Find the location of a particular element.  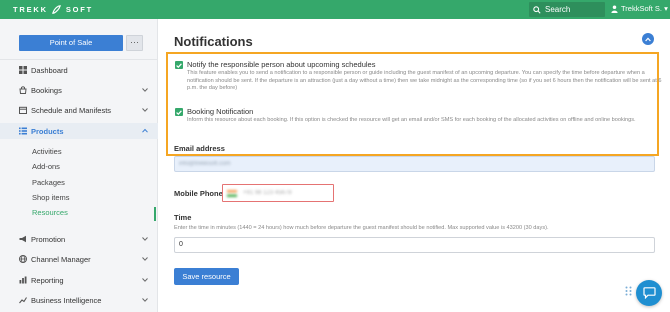

chat-bubble-icon is located at coordinates (649, 293).